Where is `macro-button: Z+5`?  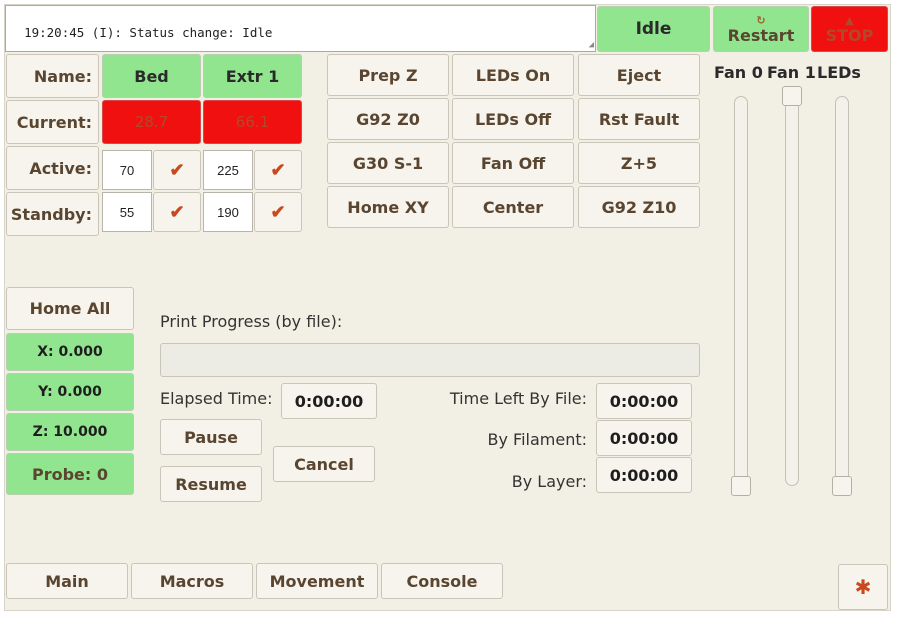 macro-button: Z+5 is located at coordinates (639, 163).